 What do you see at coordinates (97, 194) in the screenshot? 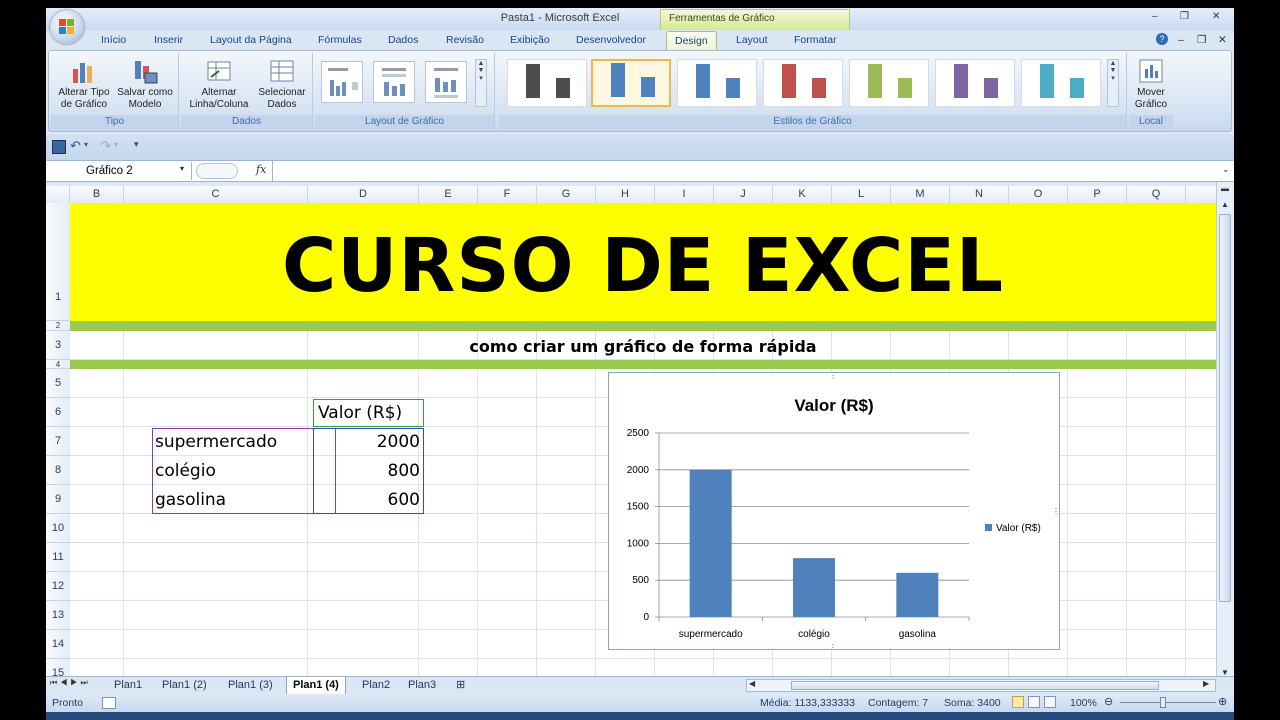
I see `column-header-b: B` at bounding box center [97, 194].